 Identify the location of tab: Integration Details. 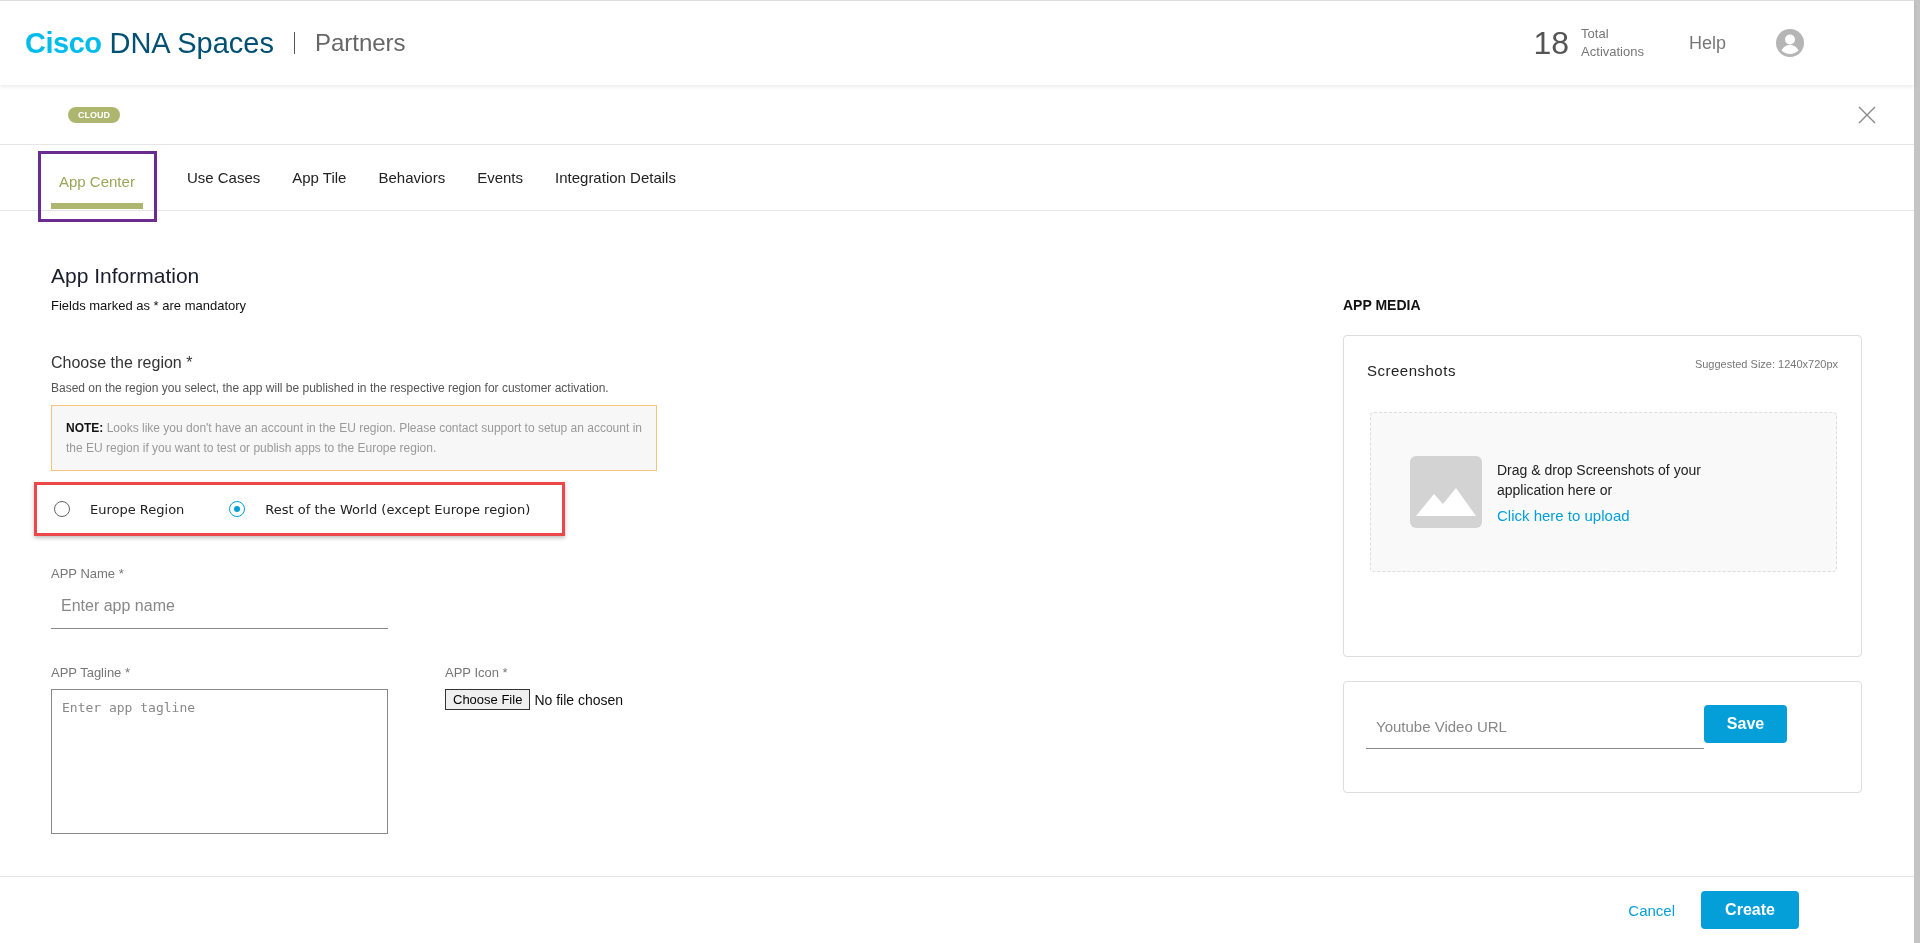
(615, 177).